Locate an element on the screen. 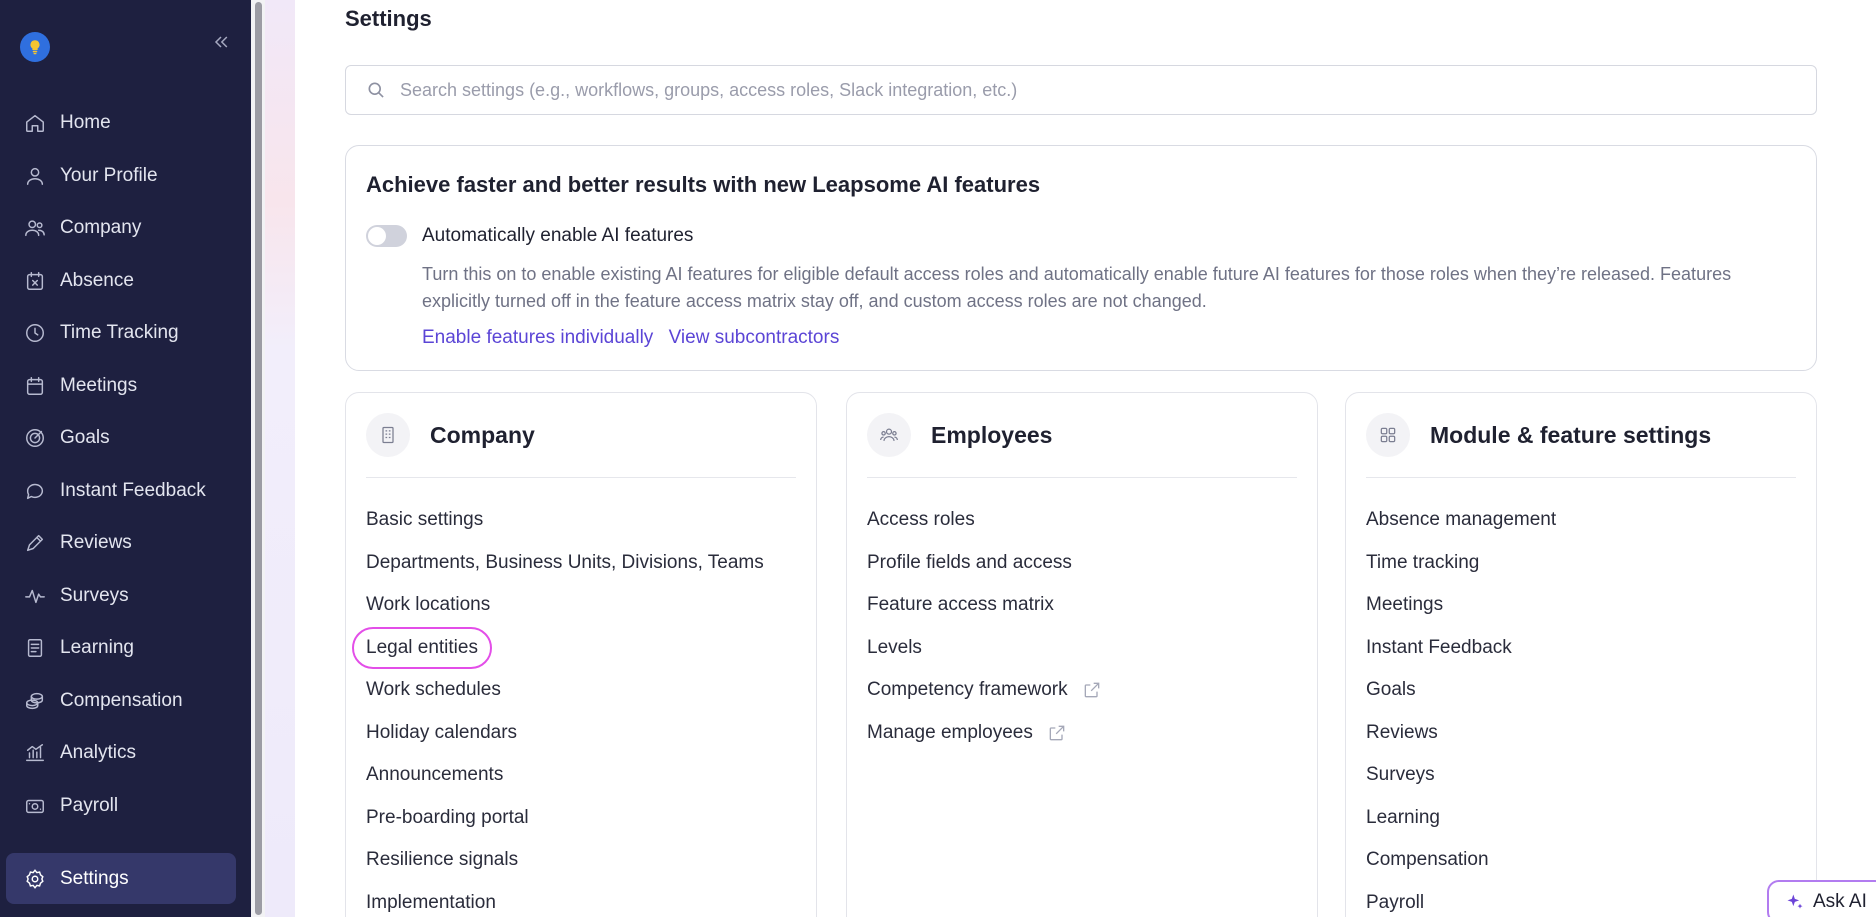  sidebar-item-label: Absence is located at coordinates (97, 280).